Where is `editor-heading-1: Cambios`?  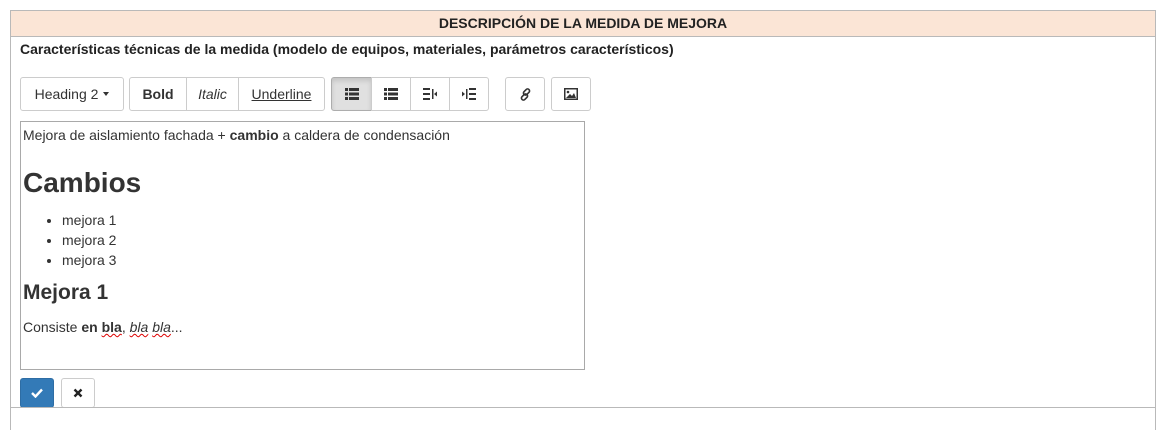
editor-heading-1: Cambios is located at coordinates (82, 182).